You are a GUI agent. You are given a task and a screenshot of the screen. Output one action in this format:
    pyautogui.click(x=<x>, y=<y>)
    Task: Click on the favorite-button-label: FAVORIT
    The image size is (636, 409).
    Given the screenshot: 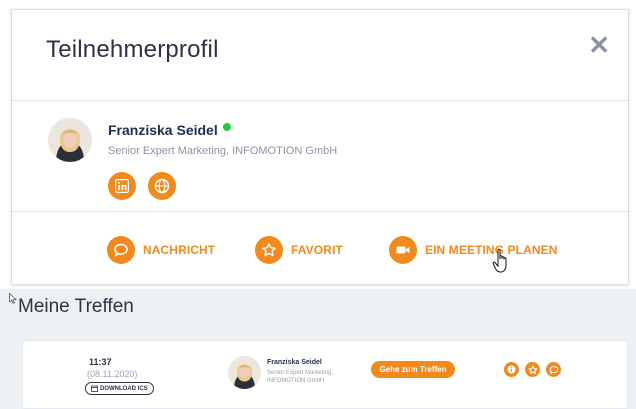 What is the action you would take?
    pyautogui.click(x=317, y=250)
    